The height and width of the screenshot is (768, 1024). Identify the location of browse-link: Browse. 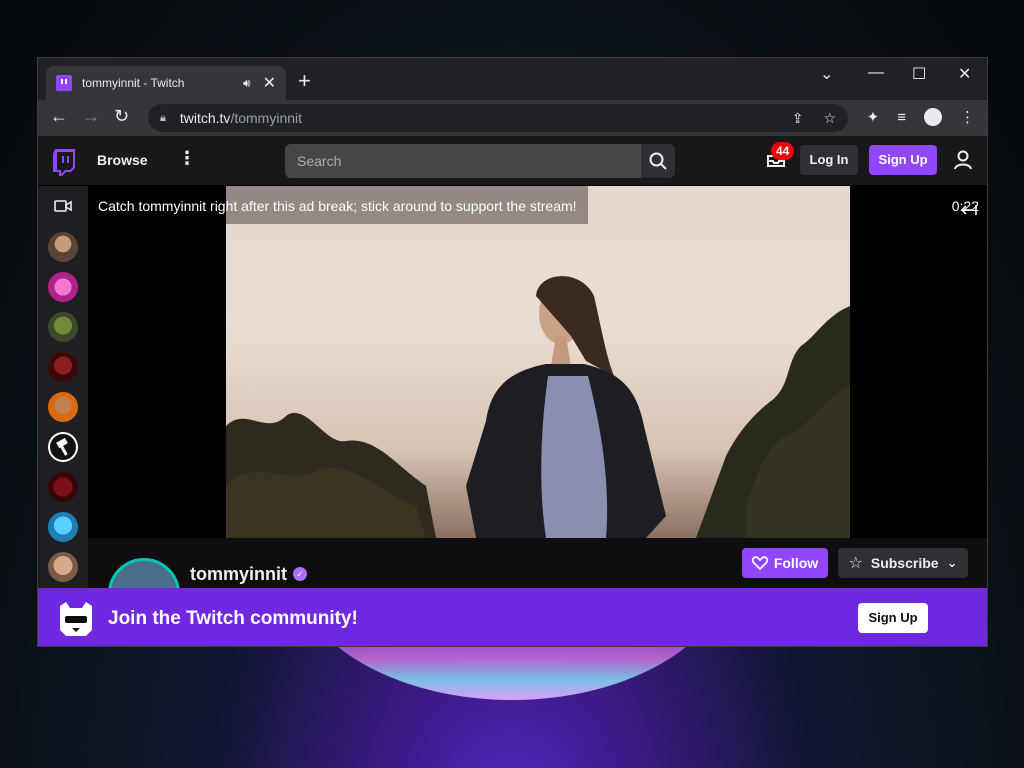
(122, 160).